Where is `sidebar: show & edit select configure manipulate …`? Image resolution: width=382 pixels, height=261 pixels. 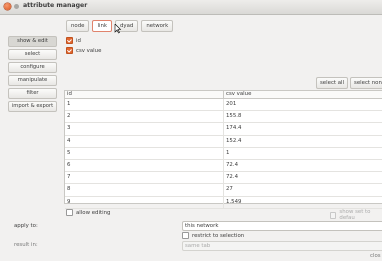
sidebar: show & edit select configure manipulate … is located at coordinates (32, 74).